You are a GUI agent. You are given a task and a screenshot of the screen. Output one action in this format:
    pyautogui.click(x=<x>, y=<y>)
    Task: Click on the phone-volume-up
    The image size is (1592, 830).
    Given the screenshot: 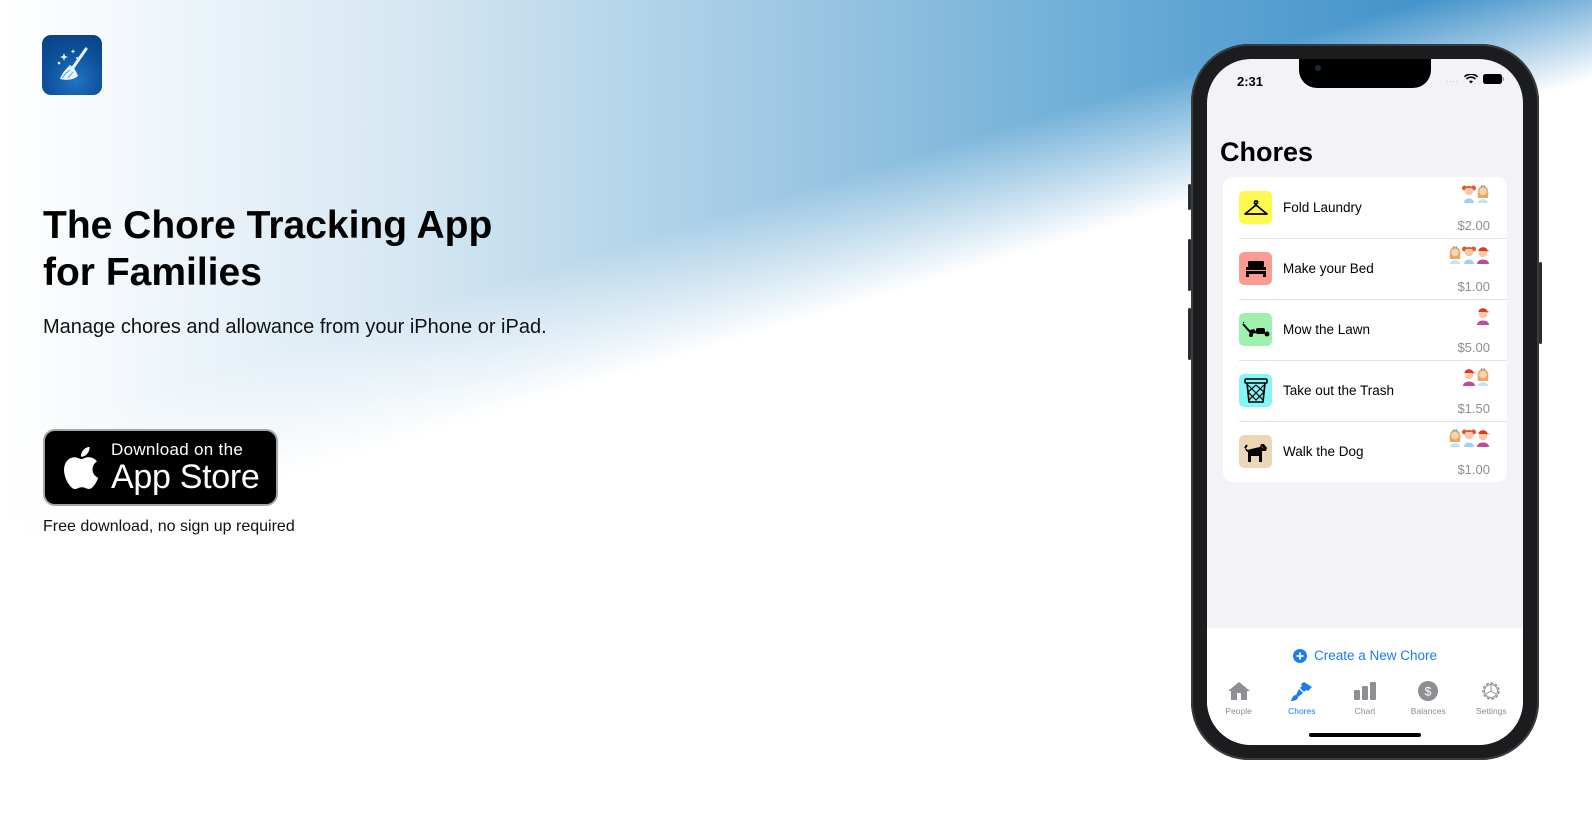 What is the action you would take?
    pyautogui.click(x=1189, y=265)
    